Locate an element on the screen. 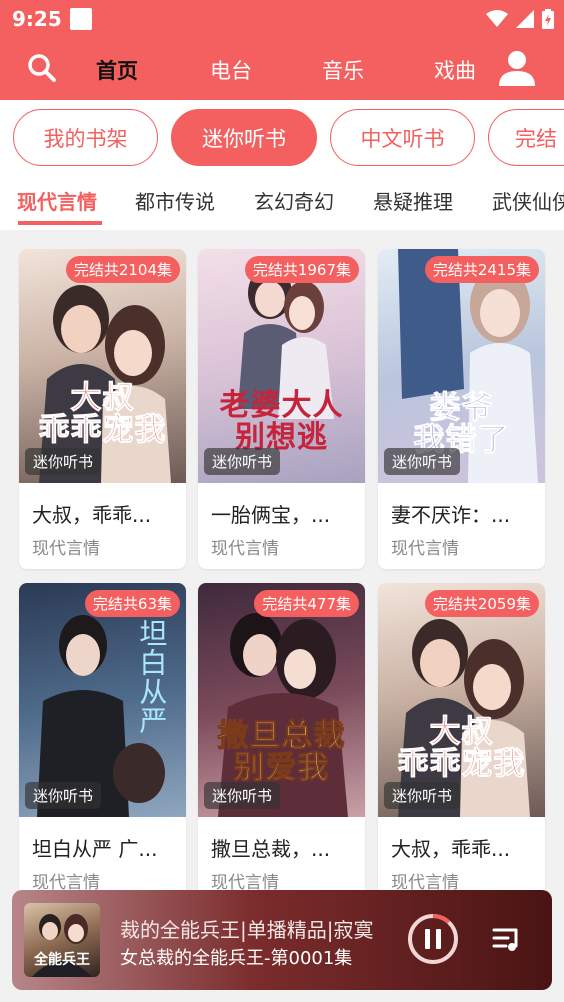 The height and width of the screenshot is (1002, 564). episode-count-badge: 完结共2059集 is located at coordinates (481, 603).